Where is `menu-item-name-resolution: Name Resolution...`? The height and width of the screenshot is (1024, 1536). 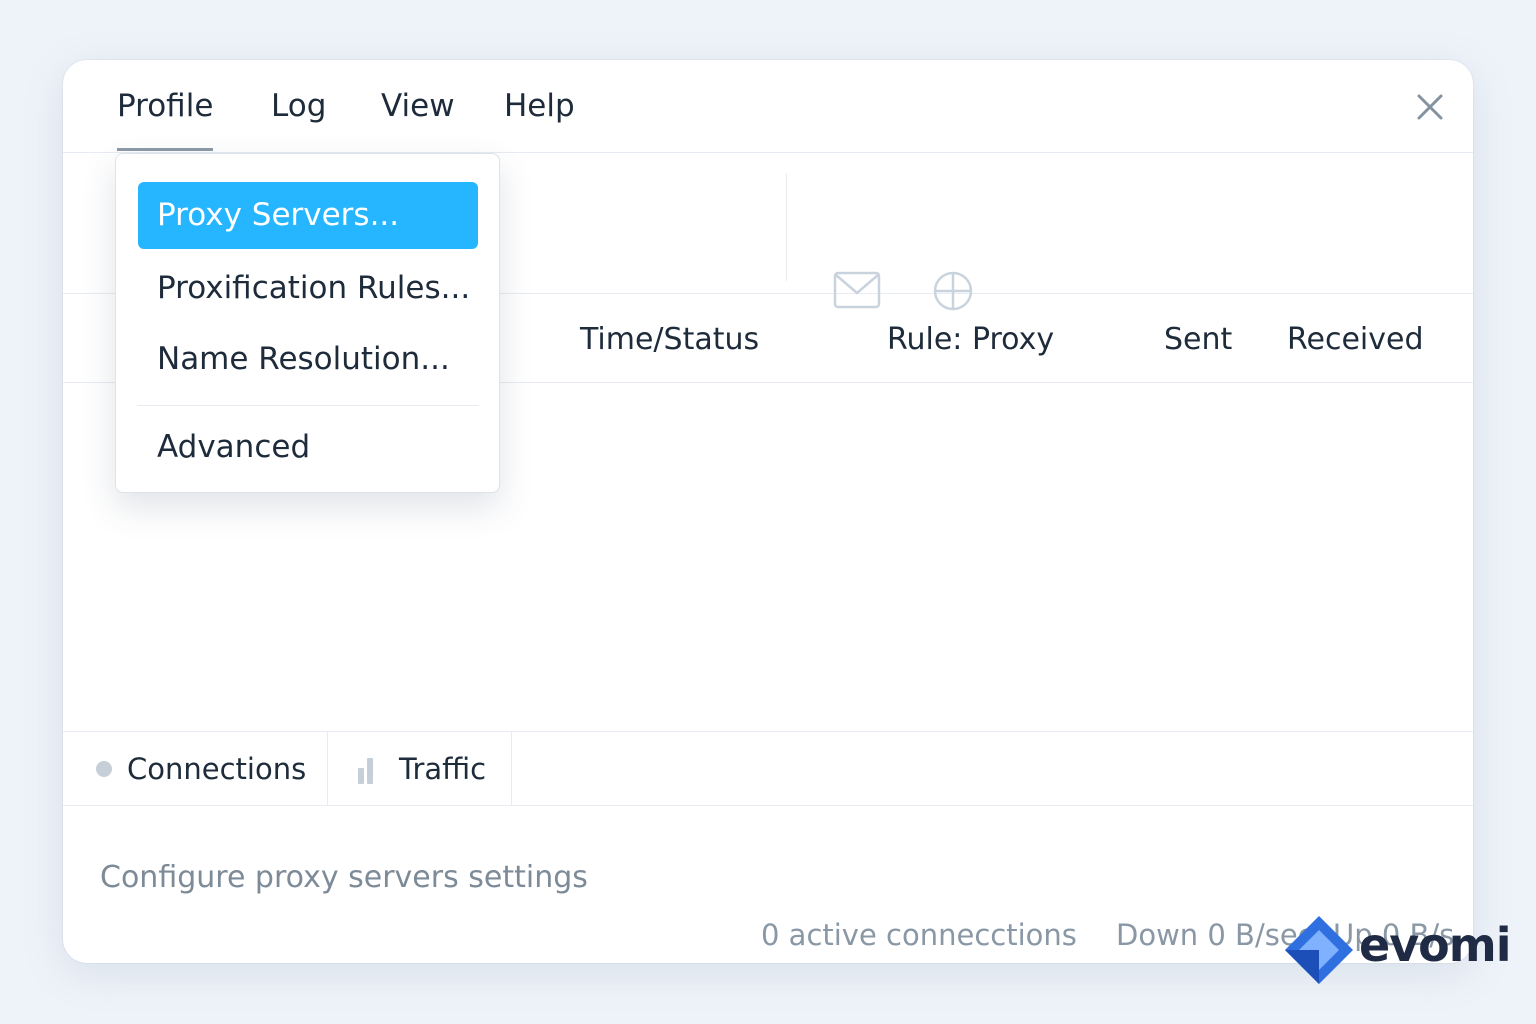 menu-item-name-resolution: Name Resolution... is located at coordinates (308, 359).